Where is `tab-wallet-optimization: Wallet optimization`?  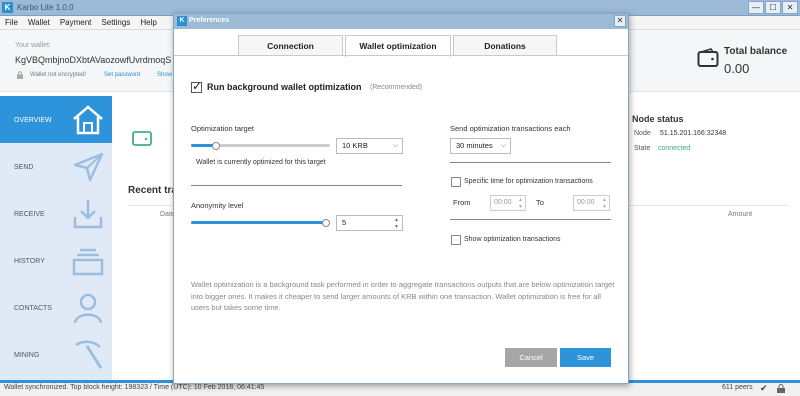 tab-wallet-optimization: Wallet optimization is located at coordinates (398, 46).